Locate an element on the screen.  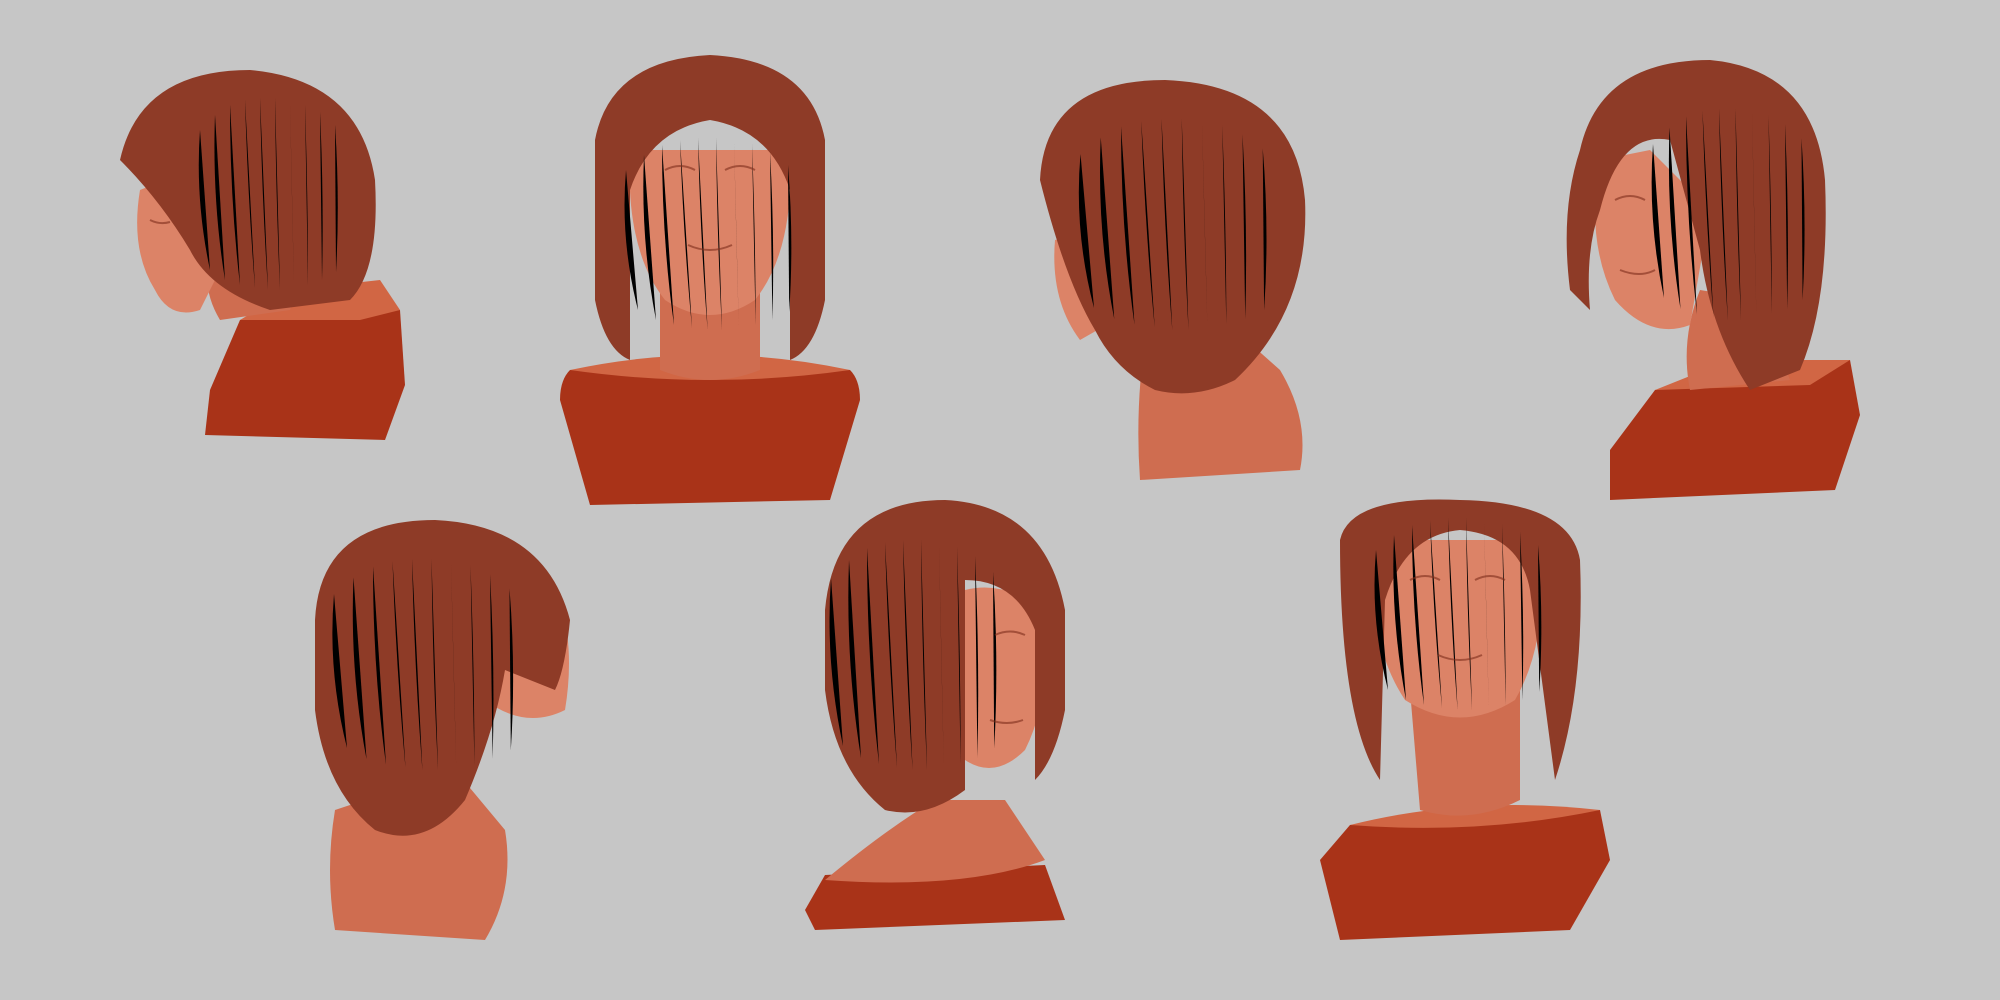
bust-back-three-quarter-left is located at coordinates (1173, 280).